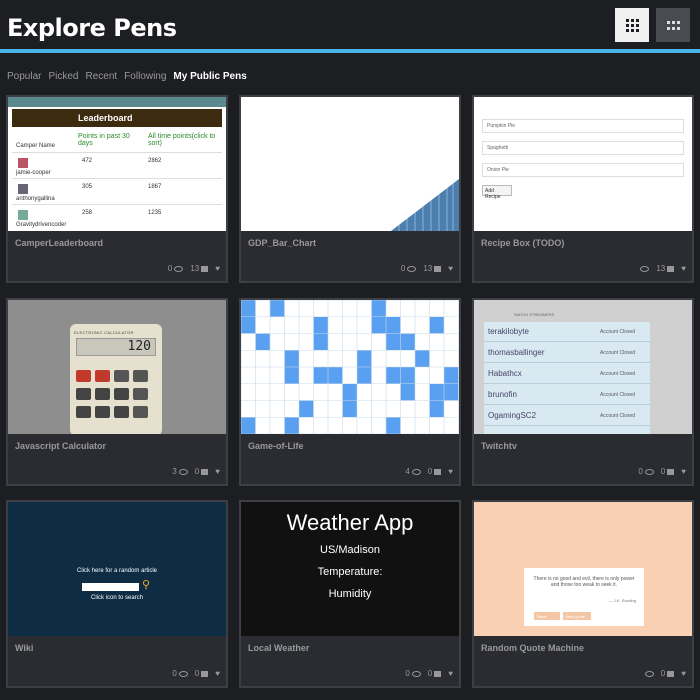 Image resolution: width=700 pixels, height=700 pixels. I want to click on pen-title: Random Quote Machine, so click(532, 648).